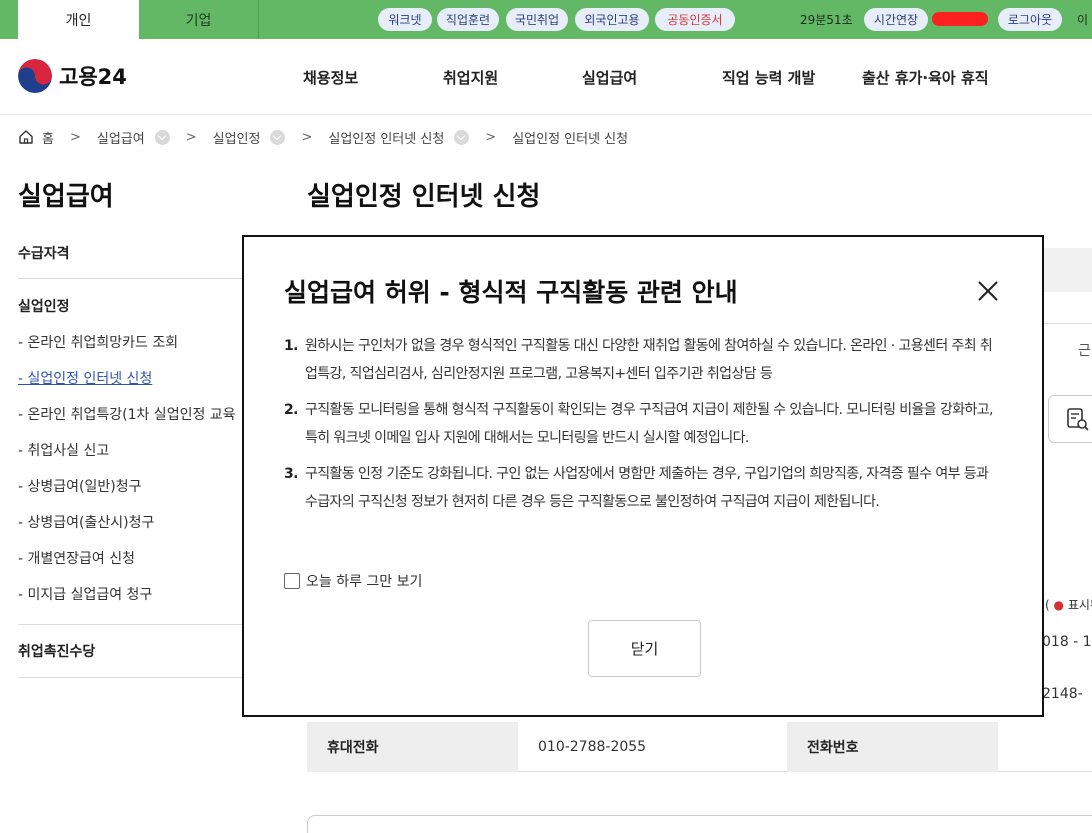  I want to click on sidebar-section-recognition: 실업인정, so click(44, 306).